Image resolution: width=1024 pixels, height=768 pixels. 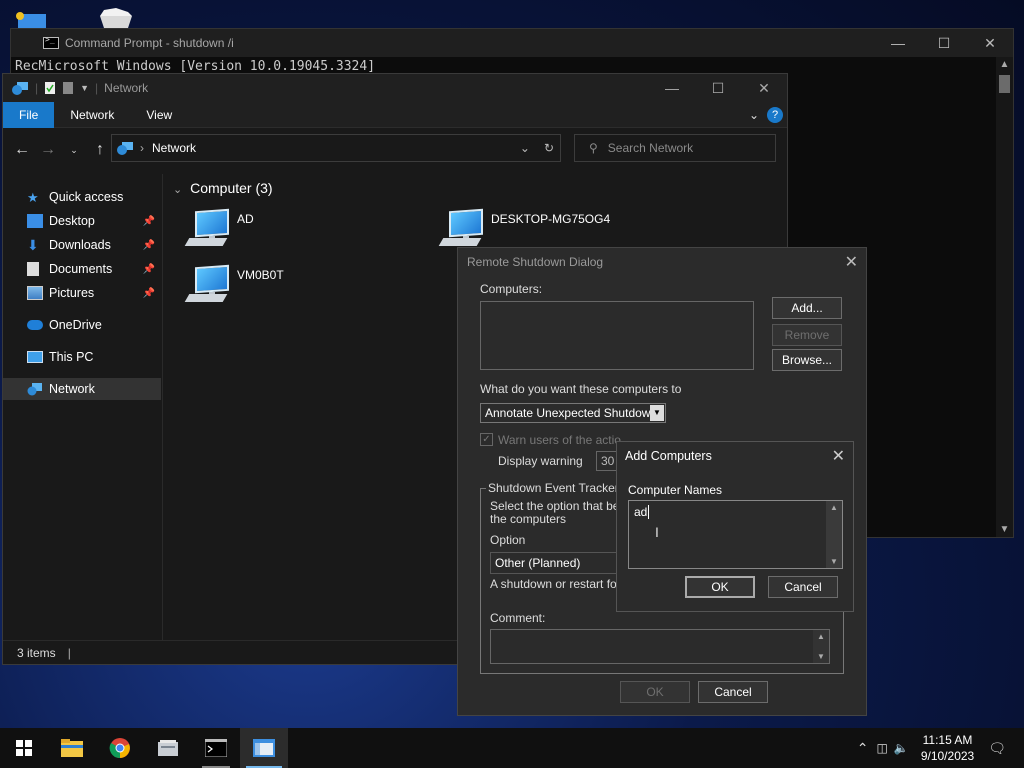 I want to click on sidebar-item-label: Quick access, so click(x=86, y=197).